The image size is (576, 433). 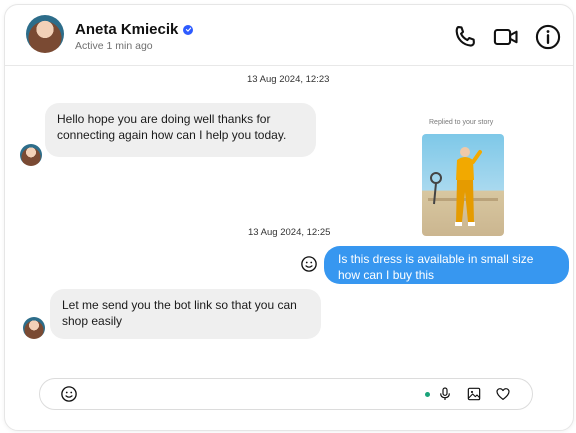 What do you see at coordinates (465, 37) in the screenshot?
I see `phone-icon` at bounding box center [465, 37].